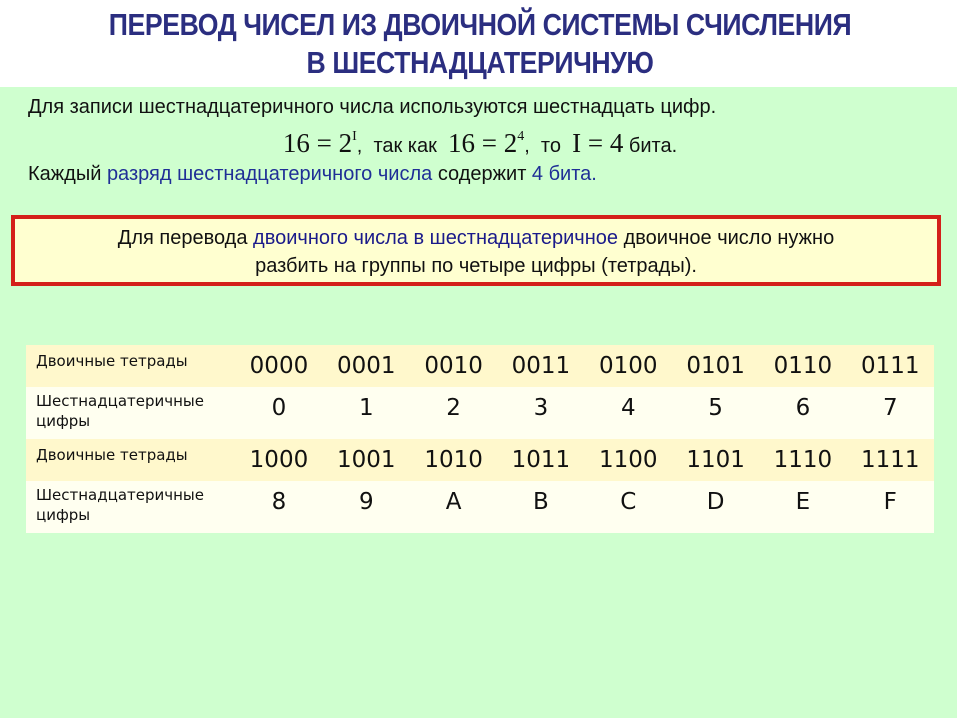  What do you see at coordinates (803, 502) in the screenshot?
I see `hex-digit-cell: E` at bounding box center [803, 502].